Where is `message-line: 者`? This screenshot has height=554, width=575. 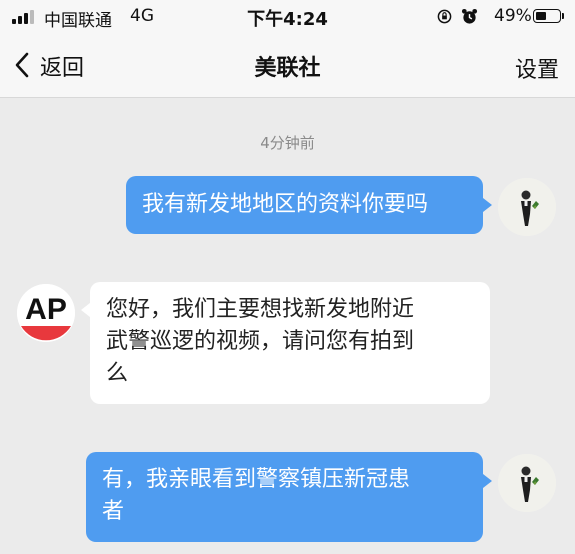
message-line: 者 is located at coordinates (113, 511).